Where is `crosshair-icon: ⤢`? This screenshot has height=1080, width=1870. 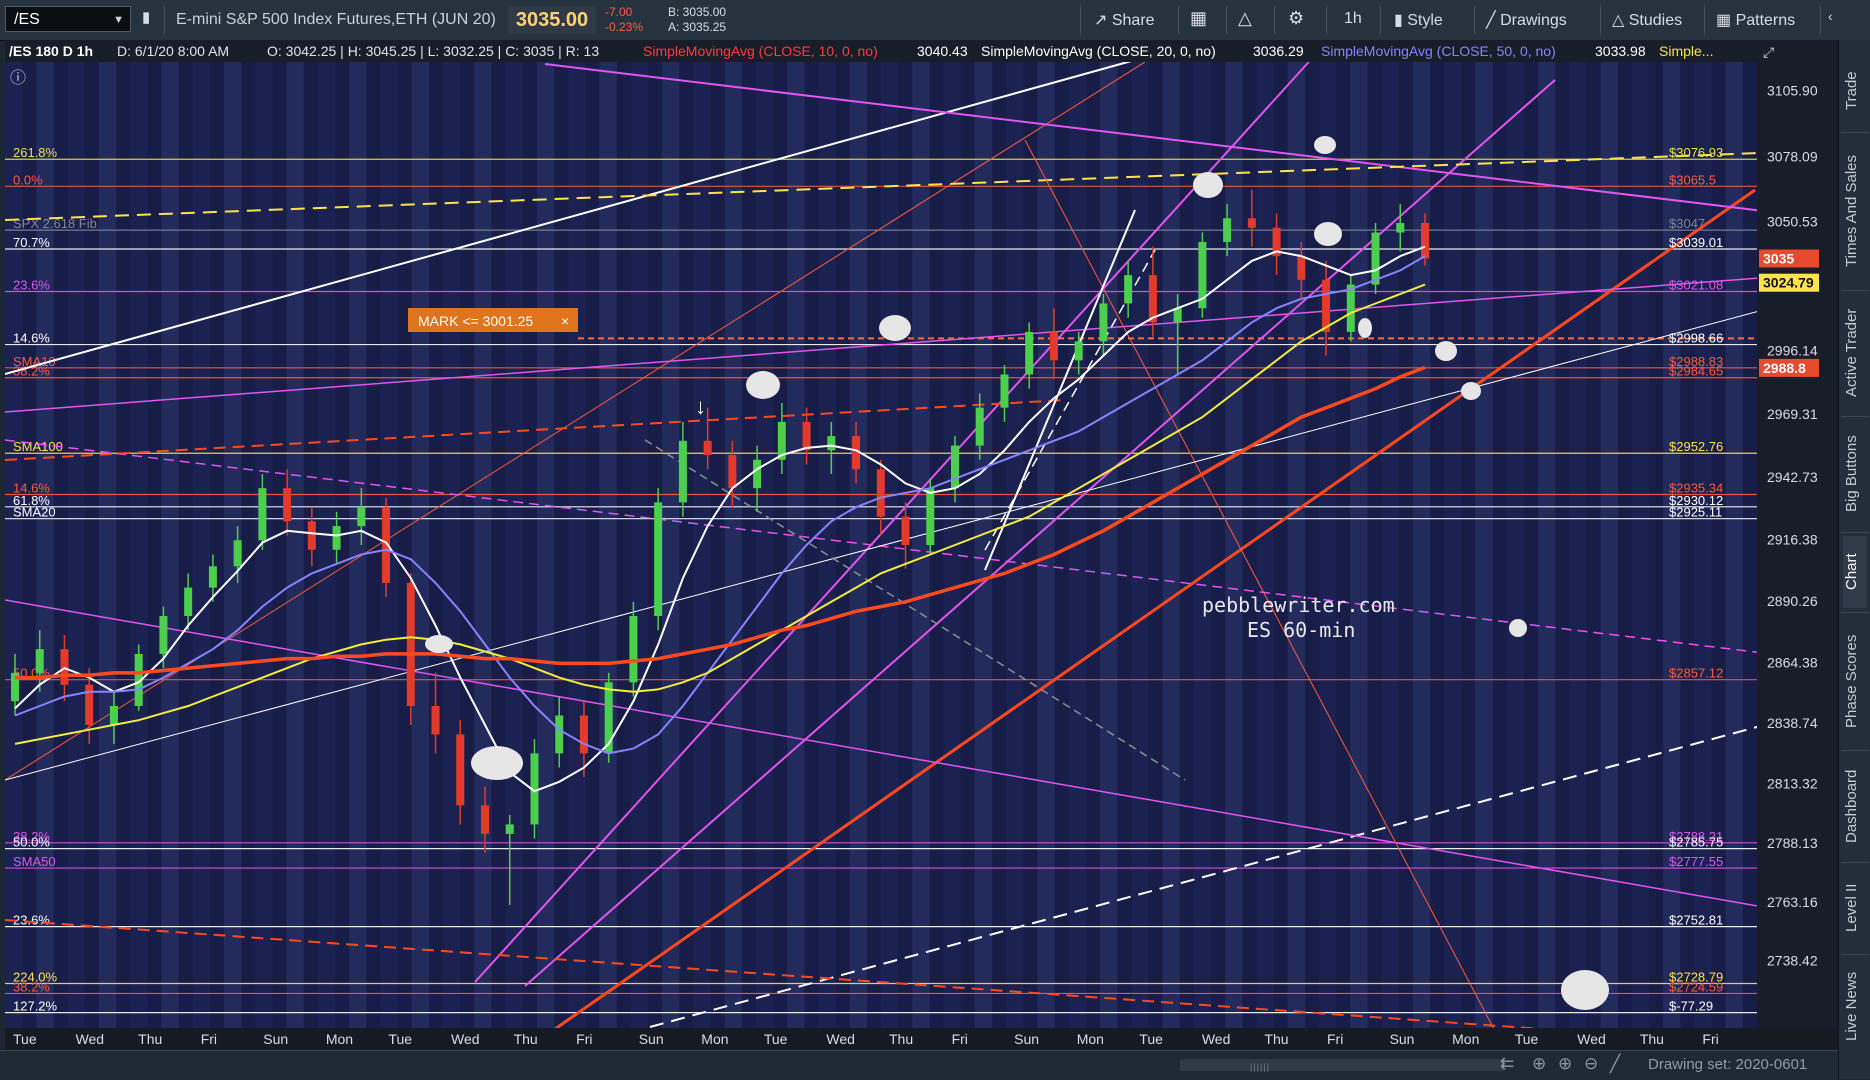 crosshair-icon: ⤢ is located at coordinates (1768, 52).